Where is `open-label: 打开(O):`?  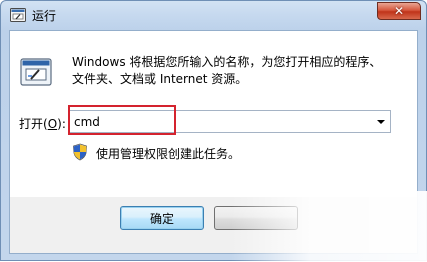
open-label: 打开(O): is located at coordinates (42, 123).